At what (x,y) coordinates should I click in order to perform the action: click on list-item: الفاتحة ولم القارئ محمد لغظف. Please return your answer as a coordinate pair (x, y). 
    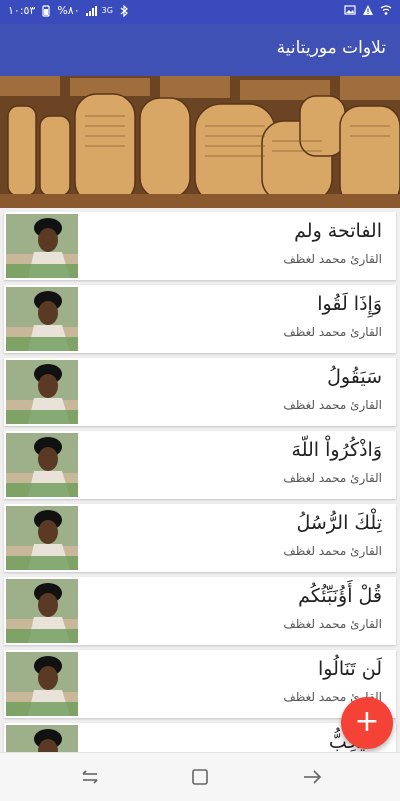
    Looking at the image, I should click on (200, 246).